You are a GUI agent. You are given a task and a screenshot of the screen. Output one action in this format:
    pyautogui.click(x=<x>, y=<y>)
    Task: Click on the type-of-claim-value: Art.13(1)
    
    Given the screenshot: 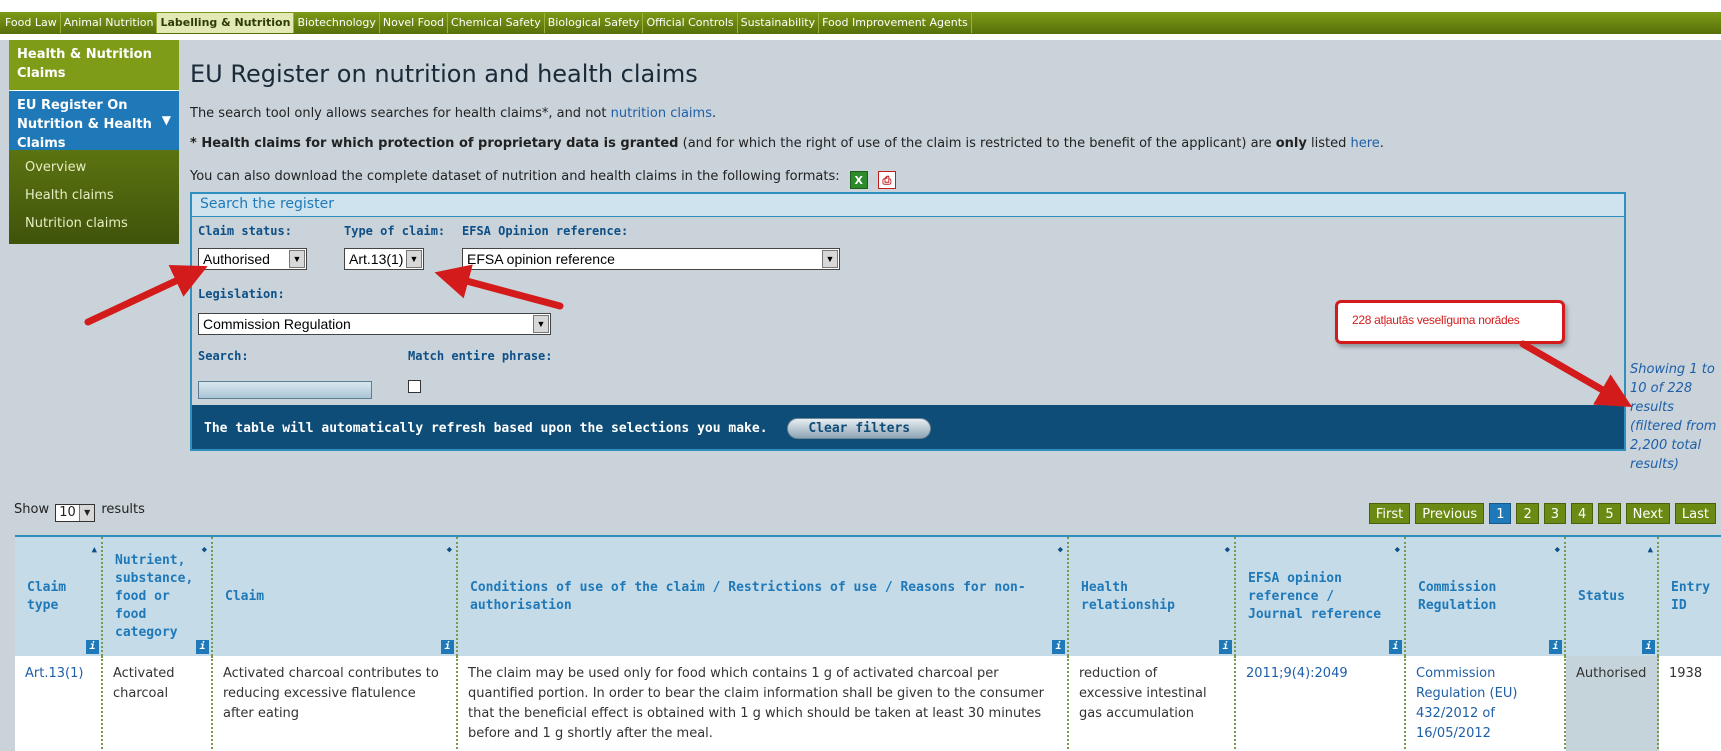 What is the action you would take?
    pyautogui.click(x=376, y=259)
    